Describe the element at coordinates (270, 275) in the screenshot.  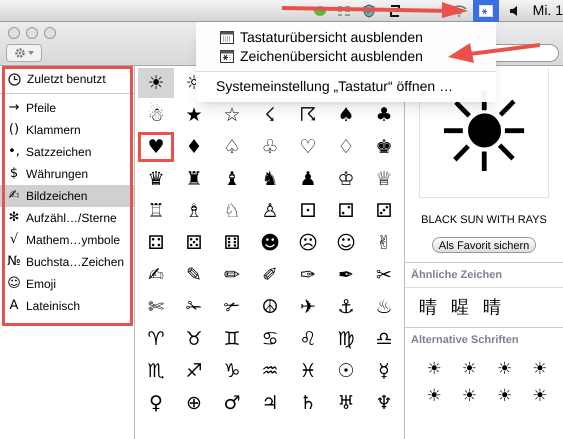
I see `character-cell: ✐` at that location.